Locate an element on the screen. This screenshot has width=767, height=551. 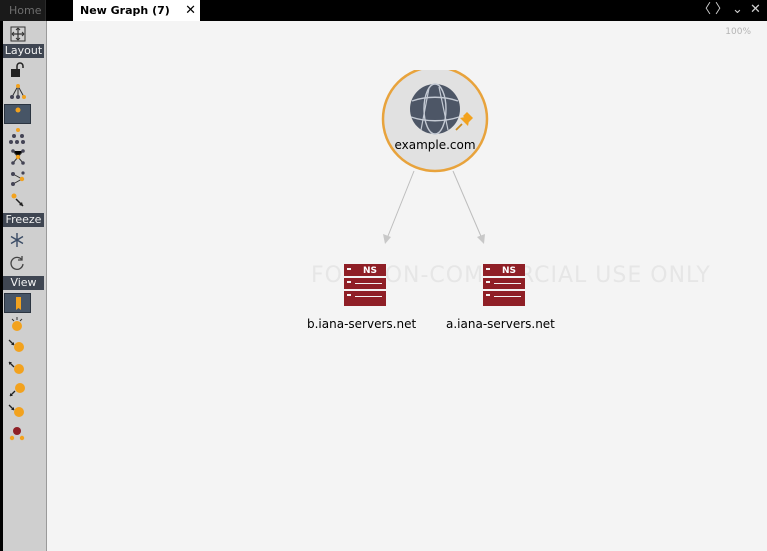
hierarchy-layout-tool is located at coordinates (17, 136).